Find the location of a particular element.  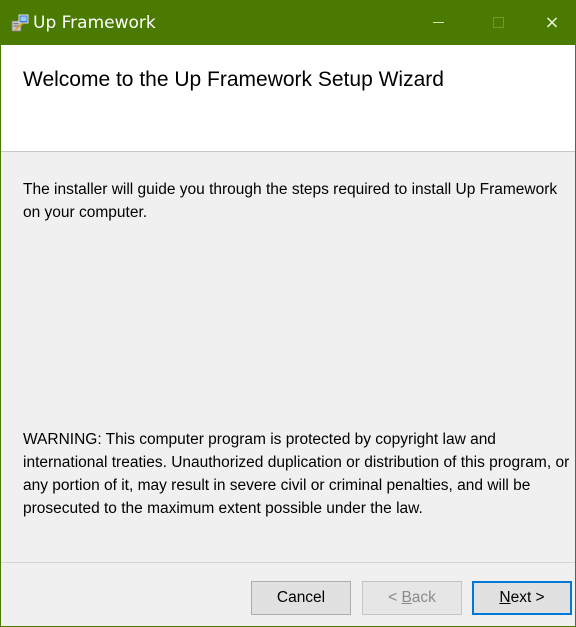

next-button-mnemonic: N is located at coordinates (505, 597).